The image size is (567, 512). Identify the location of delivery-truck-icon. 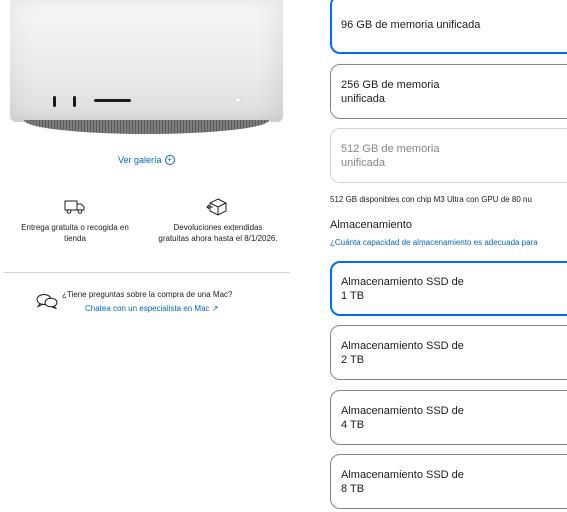
(74, 207).